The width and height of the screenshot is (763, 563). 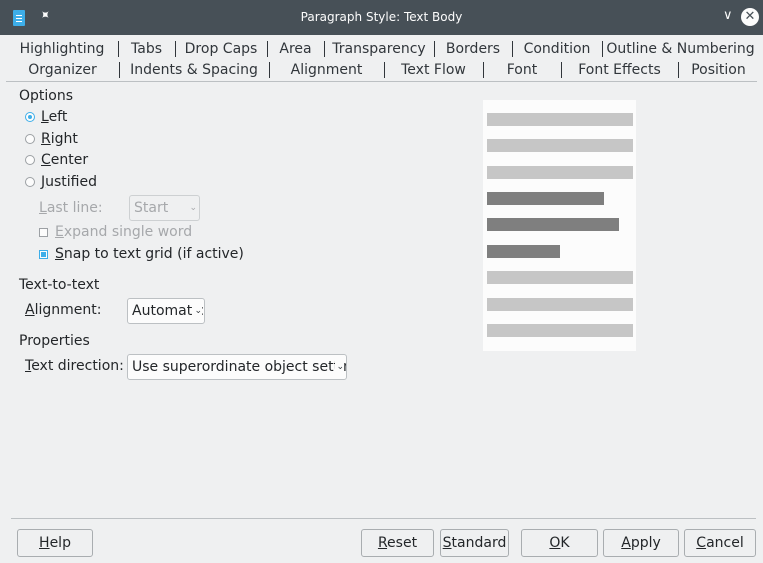 I want to click on radio-left-label: Left, so click(x=54, y=117).